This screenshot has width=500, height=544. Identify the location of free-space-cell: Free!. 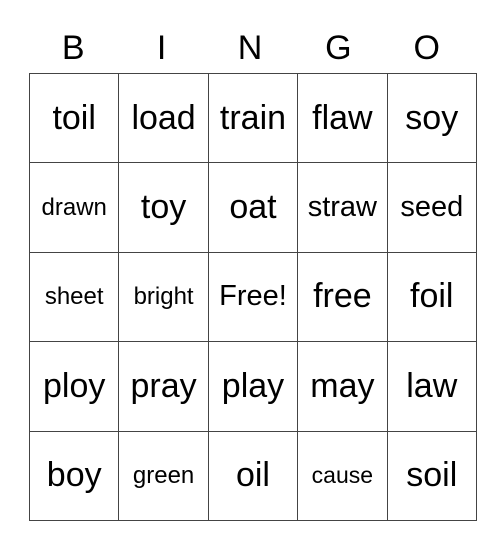
(253, 297).